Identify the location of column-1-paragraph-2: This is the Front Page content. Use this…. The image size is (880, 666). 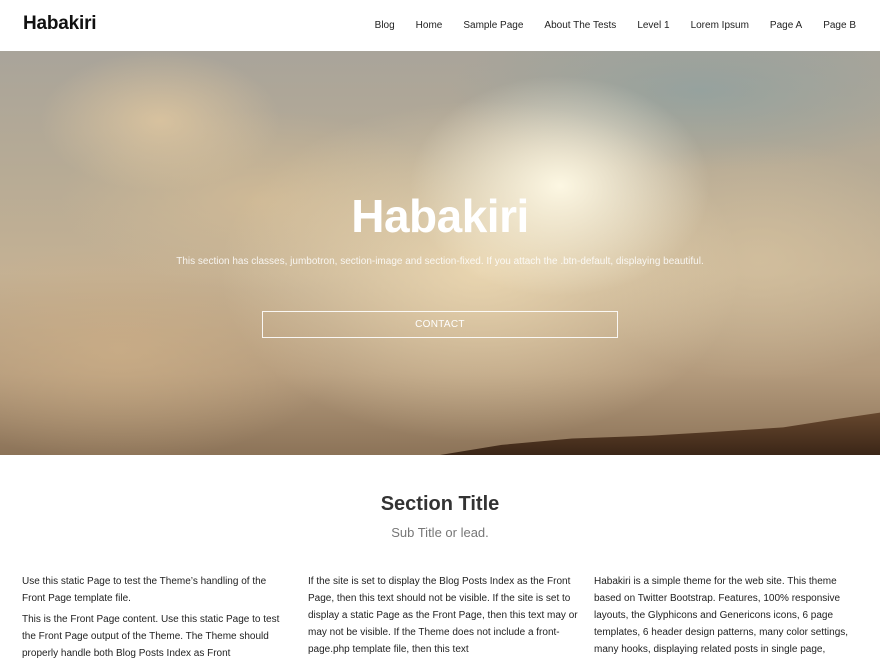
(151, 636).